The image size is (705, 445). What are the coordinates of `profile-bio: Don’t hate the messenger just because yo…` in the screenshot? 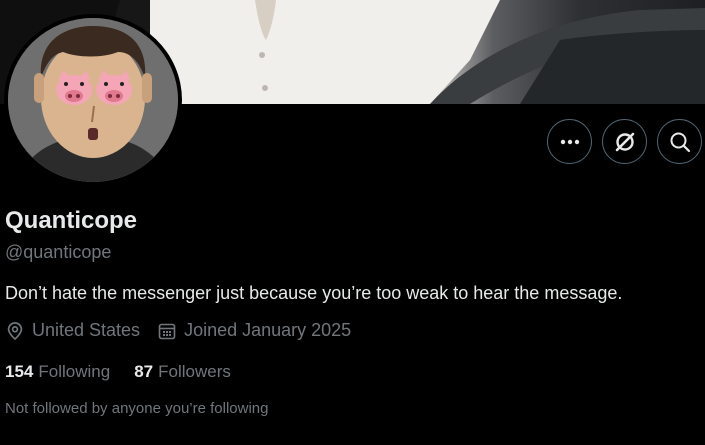 It's located at (314, 293).